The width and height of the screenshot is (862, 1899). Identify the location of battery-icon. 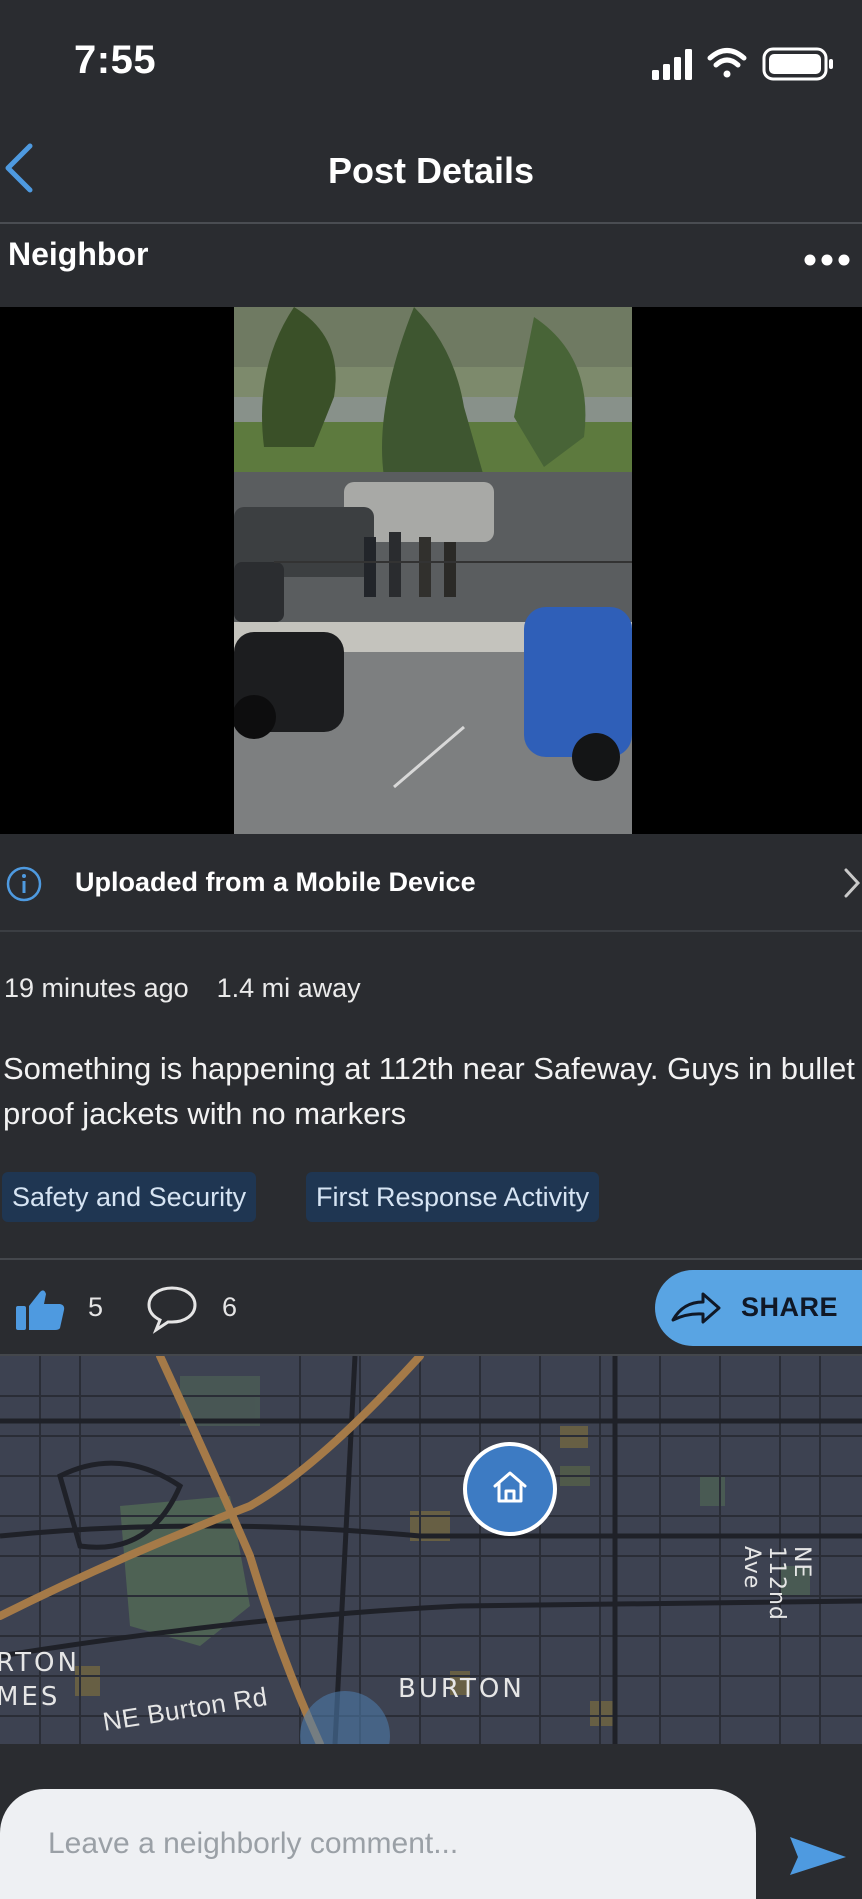
(797, 64).